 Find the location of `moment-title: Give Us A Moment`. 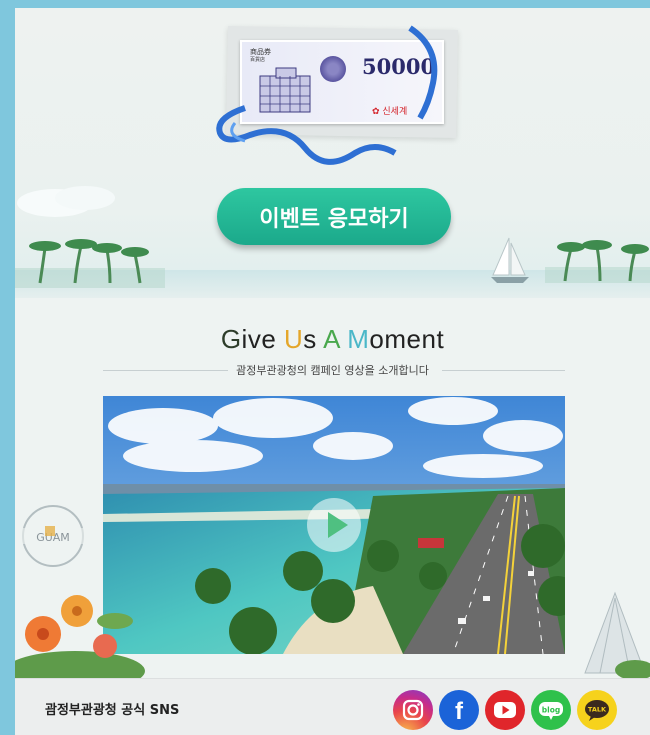

moment-title: Give Us A Moment is located at coordinates (332, 339).